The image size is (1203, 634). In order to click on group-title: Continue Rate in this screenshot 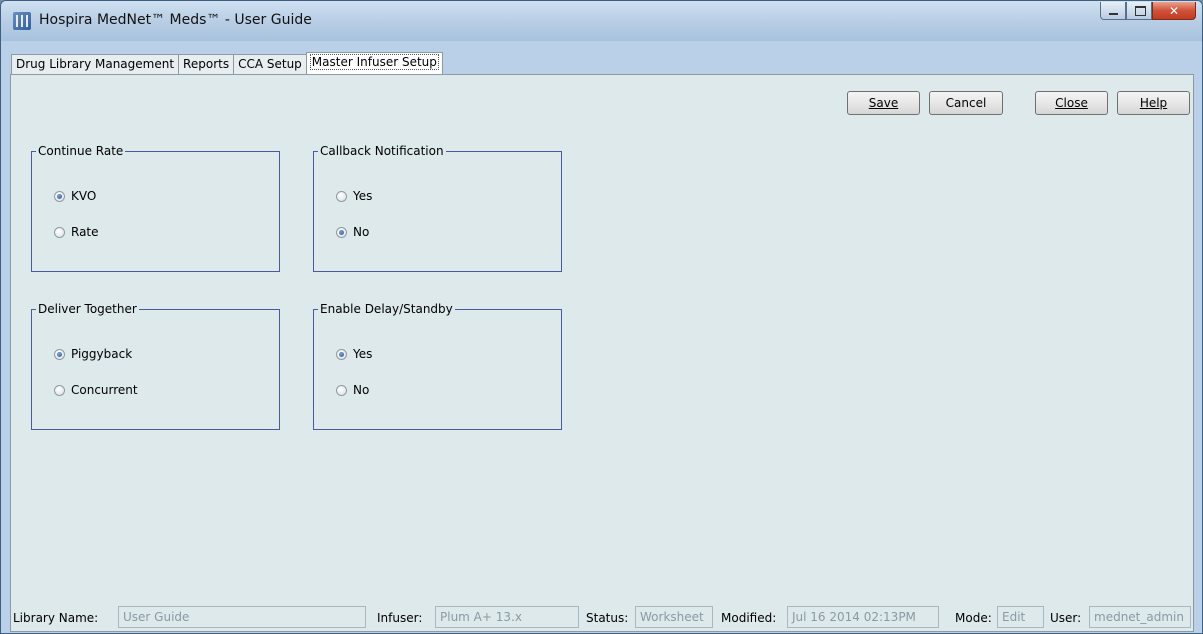, I will do `click(81, 151)`.